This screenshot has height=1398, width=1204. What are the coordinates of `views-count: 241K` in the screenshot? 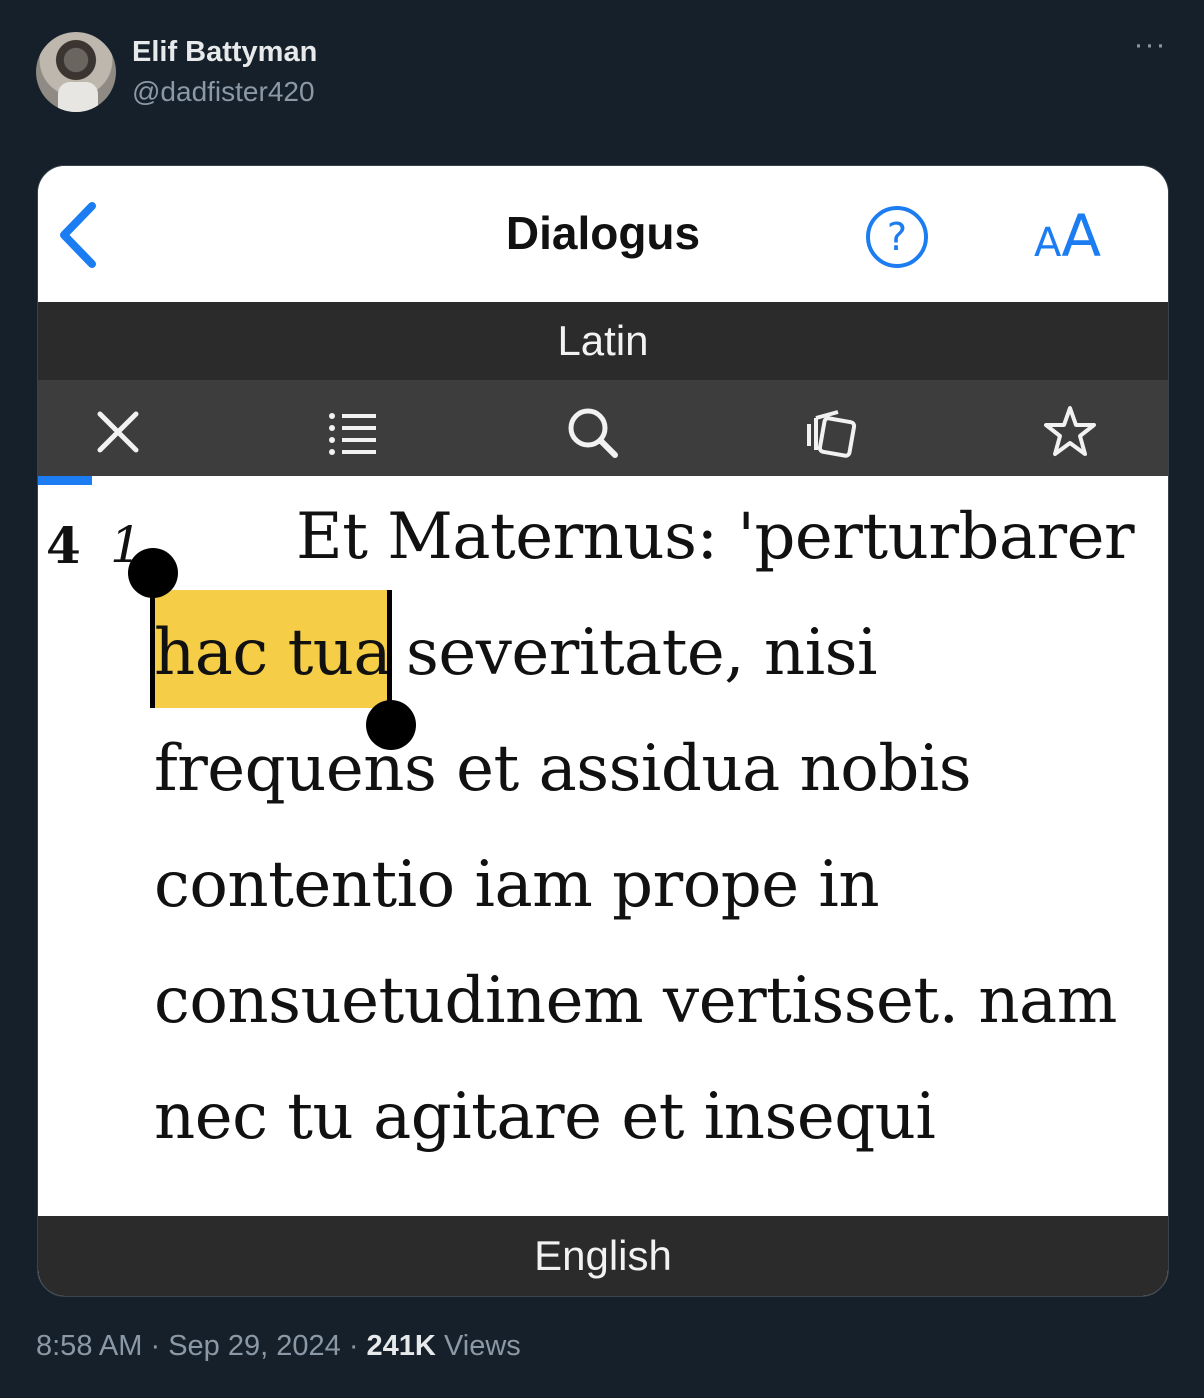 It's located at (401, 1346).